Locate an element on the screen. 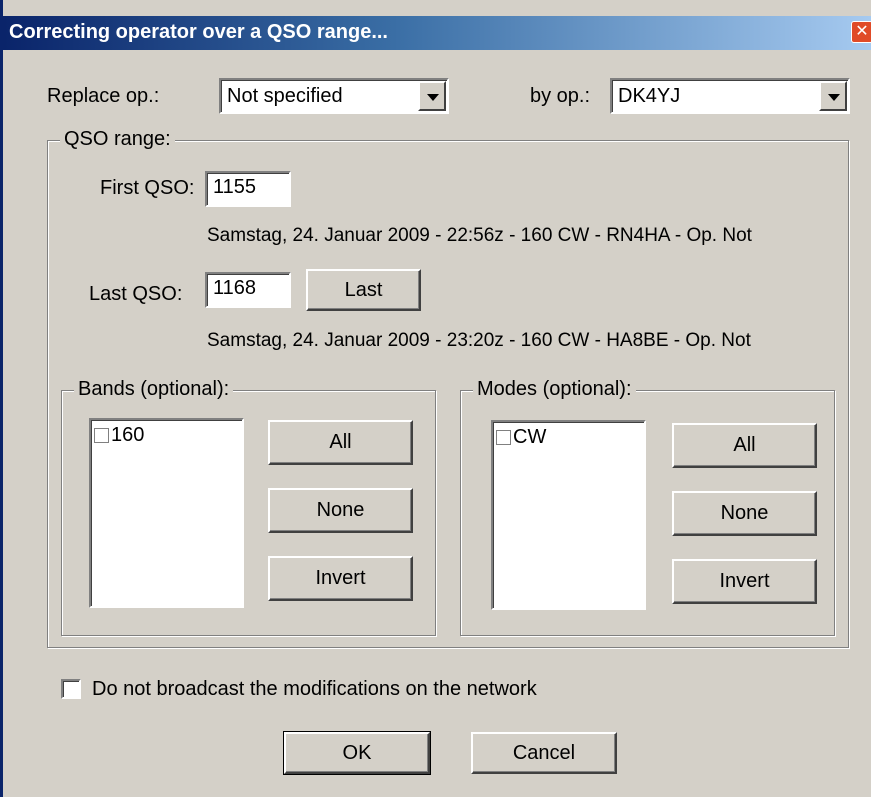 The height and width of the screenshot is (797, 871). by-op-value: DK4YJ is located at coordinates (649, 96).